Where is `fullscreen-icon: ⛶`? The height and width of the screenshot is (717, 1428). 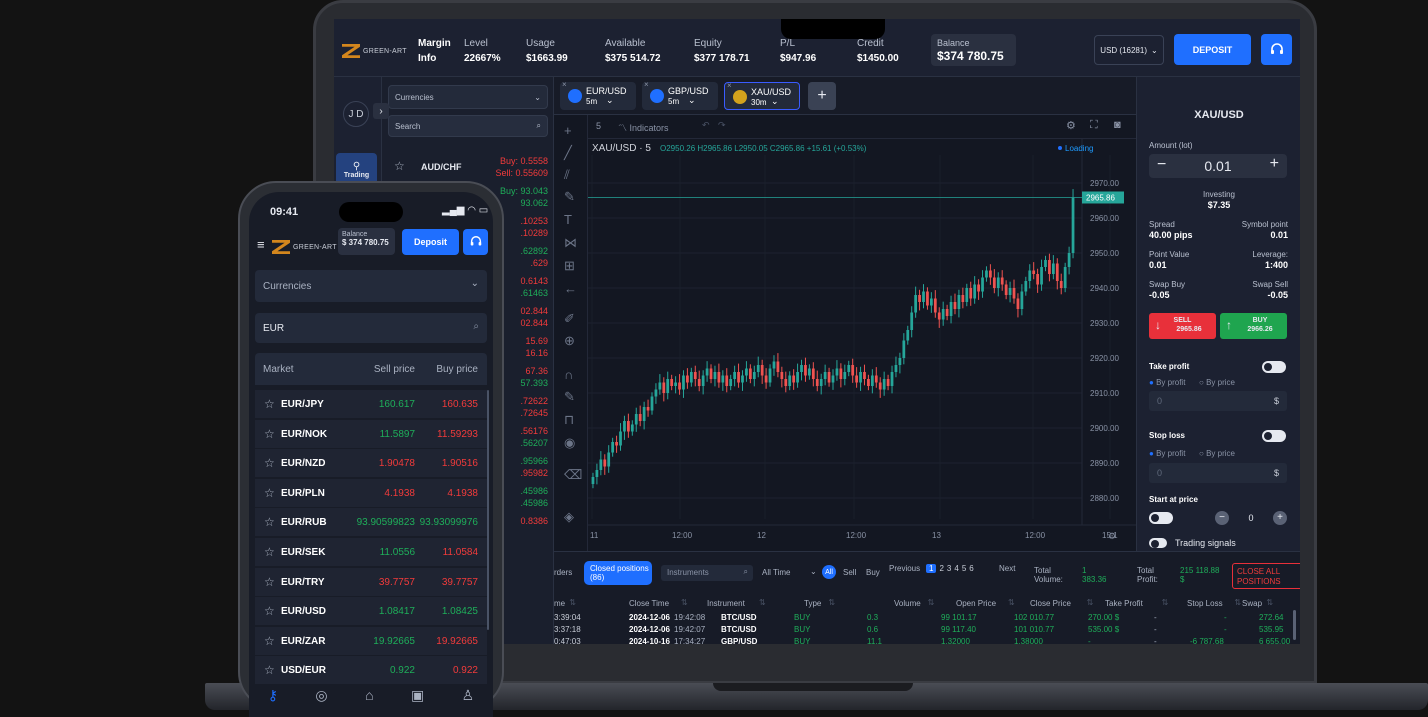 fullscreen-icon: ⛶ is located at coordinates (1094, 125).